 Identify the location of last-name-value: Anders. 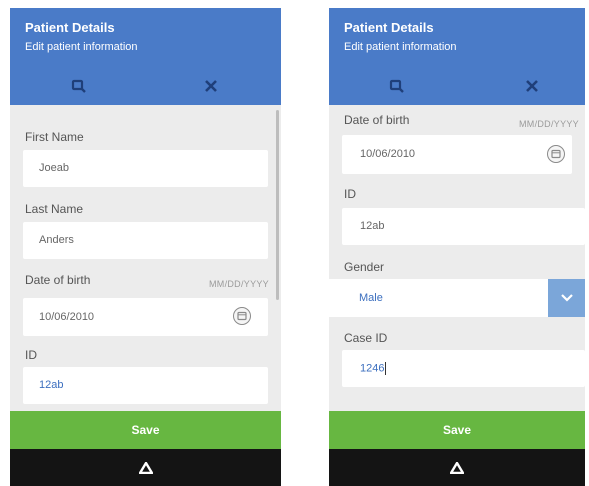
(56, 240).